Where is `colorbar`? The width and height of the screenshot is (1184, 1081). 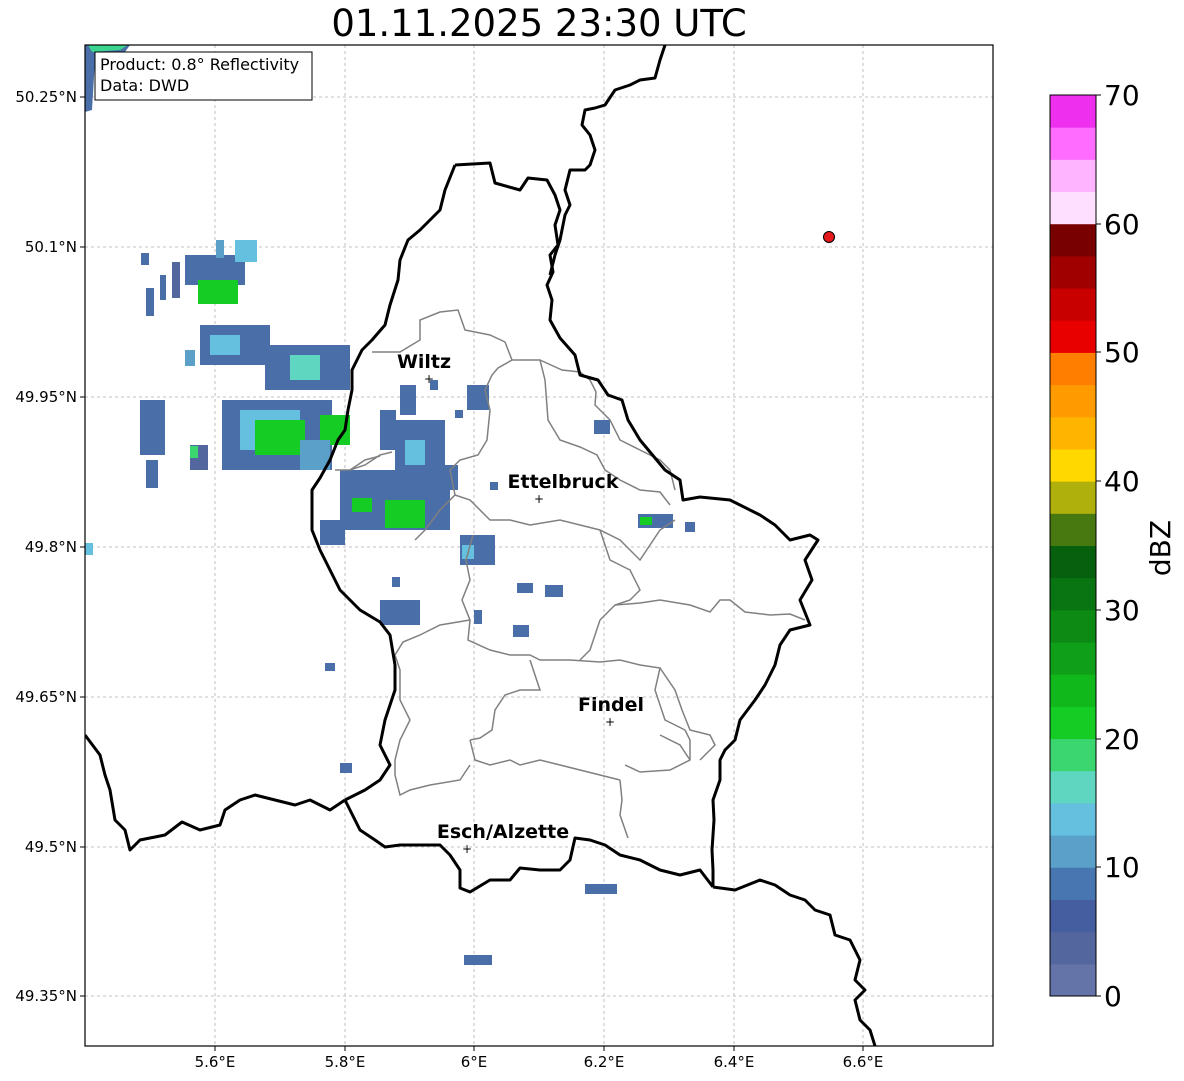
colorbar is located at coordinates (1073, 546).